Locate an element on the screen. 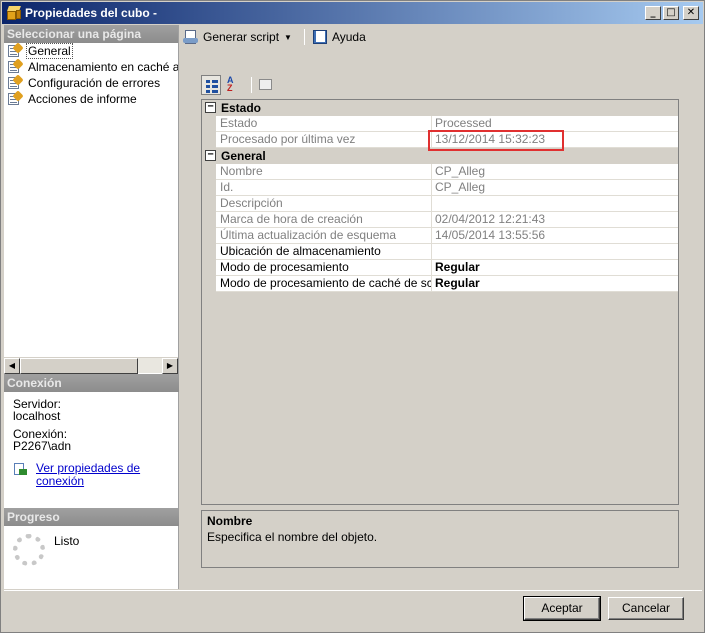 This screenshot has width=705, height=633. property-value: 14/05/2014 13:55:56 is located at coordinates (555, 236).